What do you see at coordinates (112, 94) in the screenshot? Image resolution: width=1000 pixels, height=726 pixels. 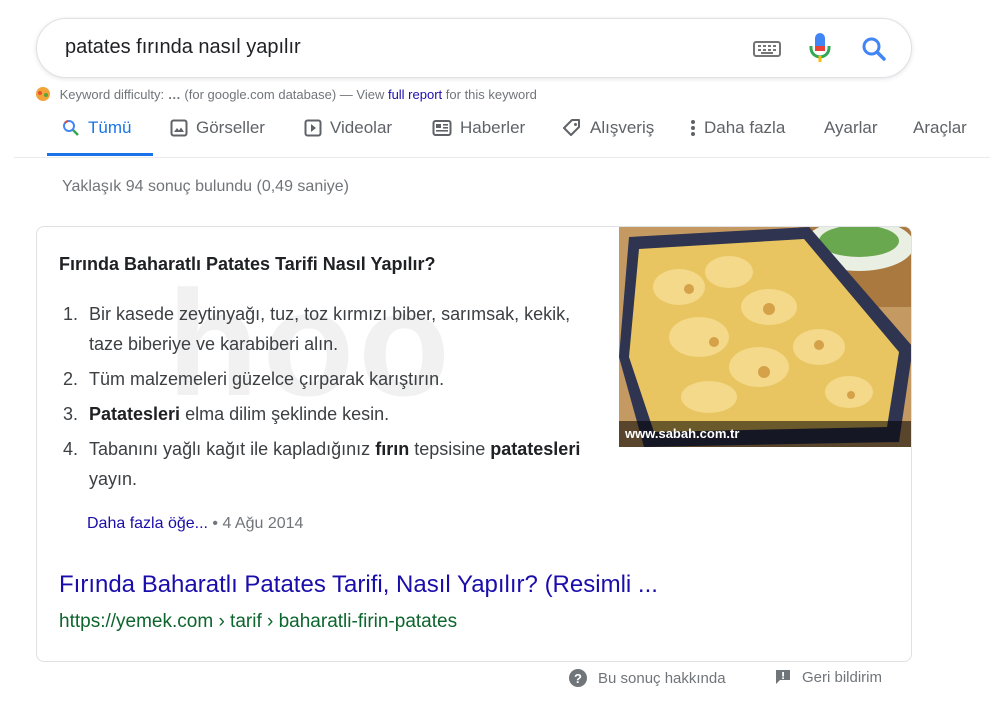 I see `keyword-difficulty-label: Keyword difficulty:` at bounding box center [112, 94].